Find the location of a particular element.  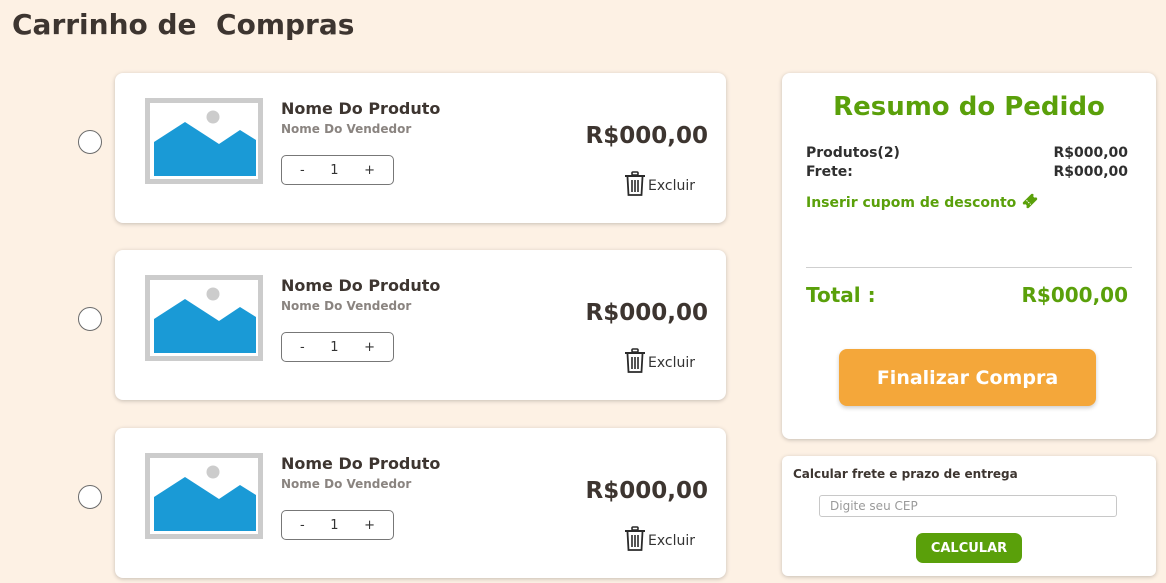

ticket-icon is located at coordinates (1030, 203).